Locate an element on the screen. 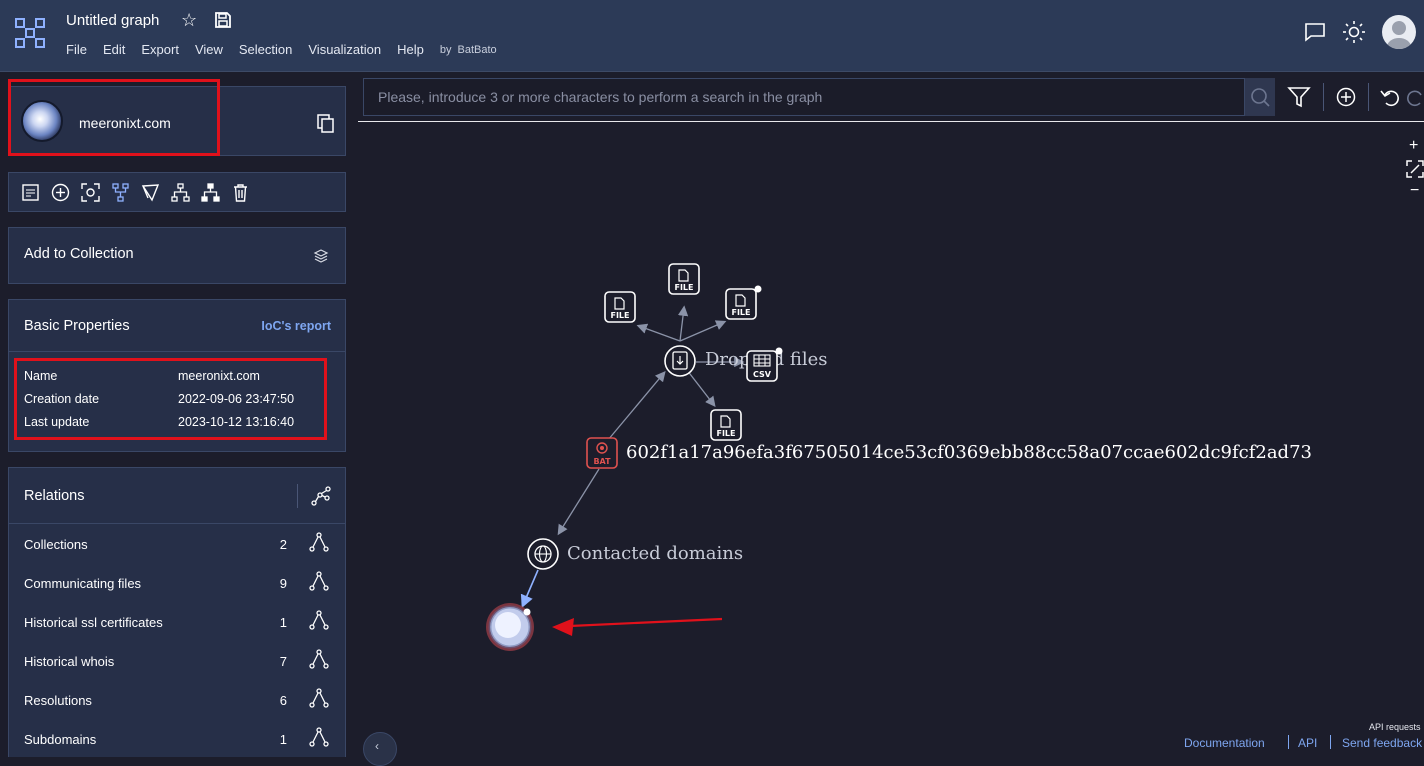  entity-actions-toolbar is located at coordinates (177, 192).